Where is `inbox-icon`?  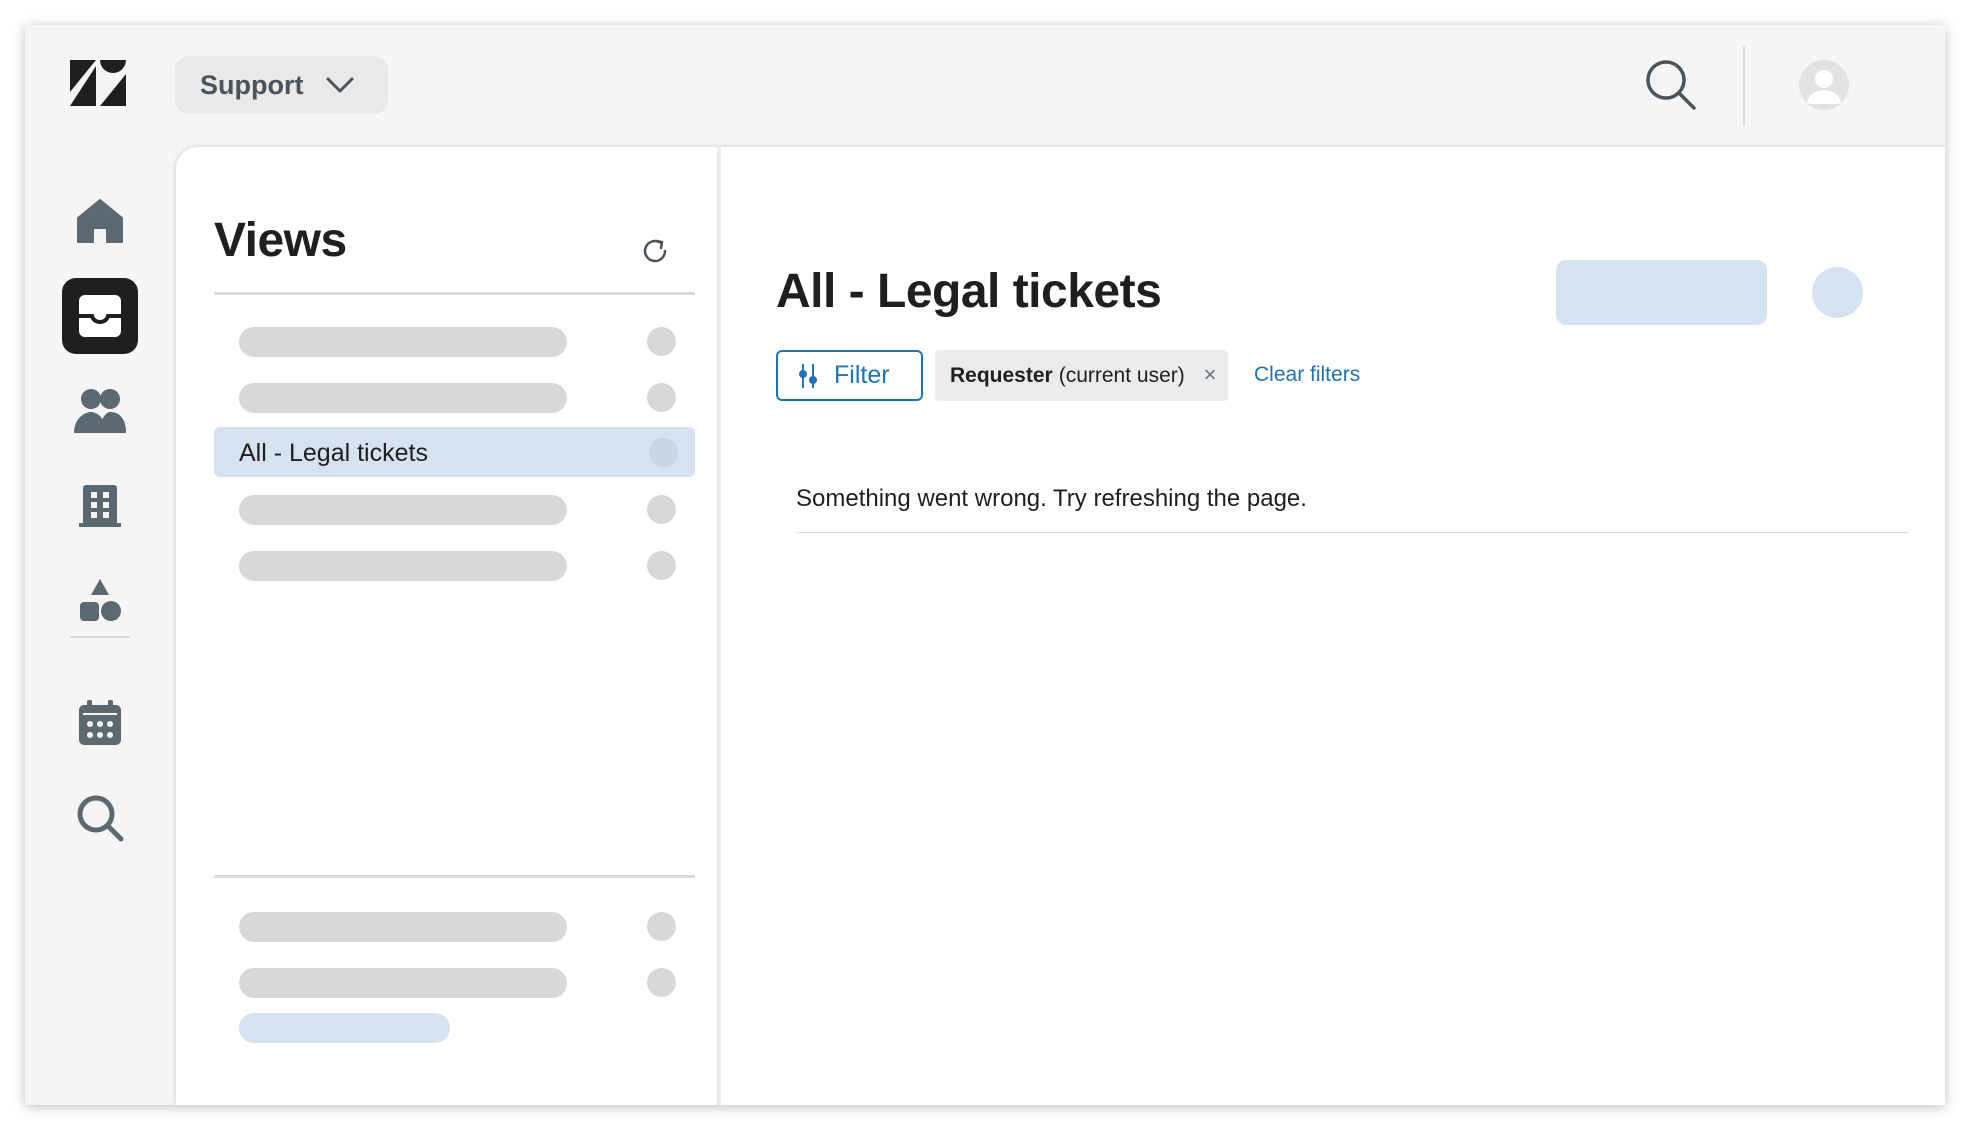
inbox-icon is located at coordinates (100, 316).